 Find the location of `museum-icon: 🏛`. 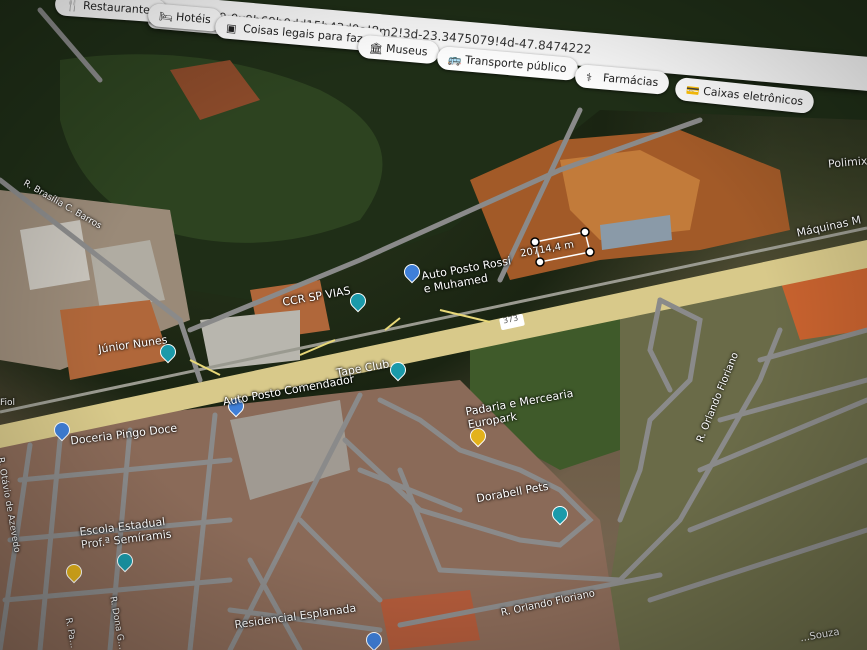

museum-icon: 🏛 is located at coordinates (376, 48).